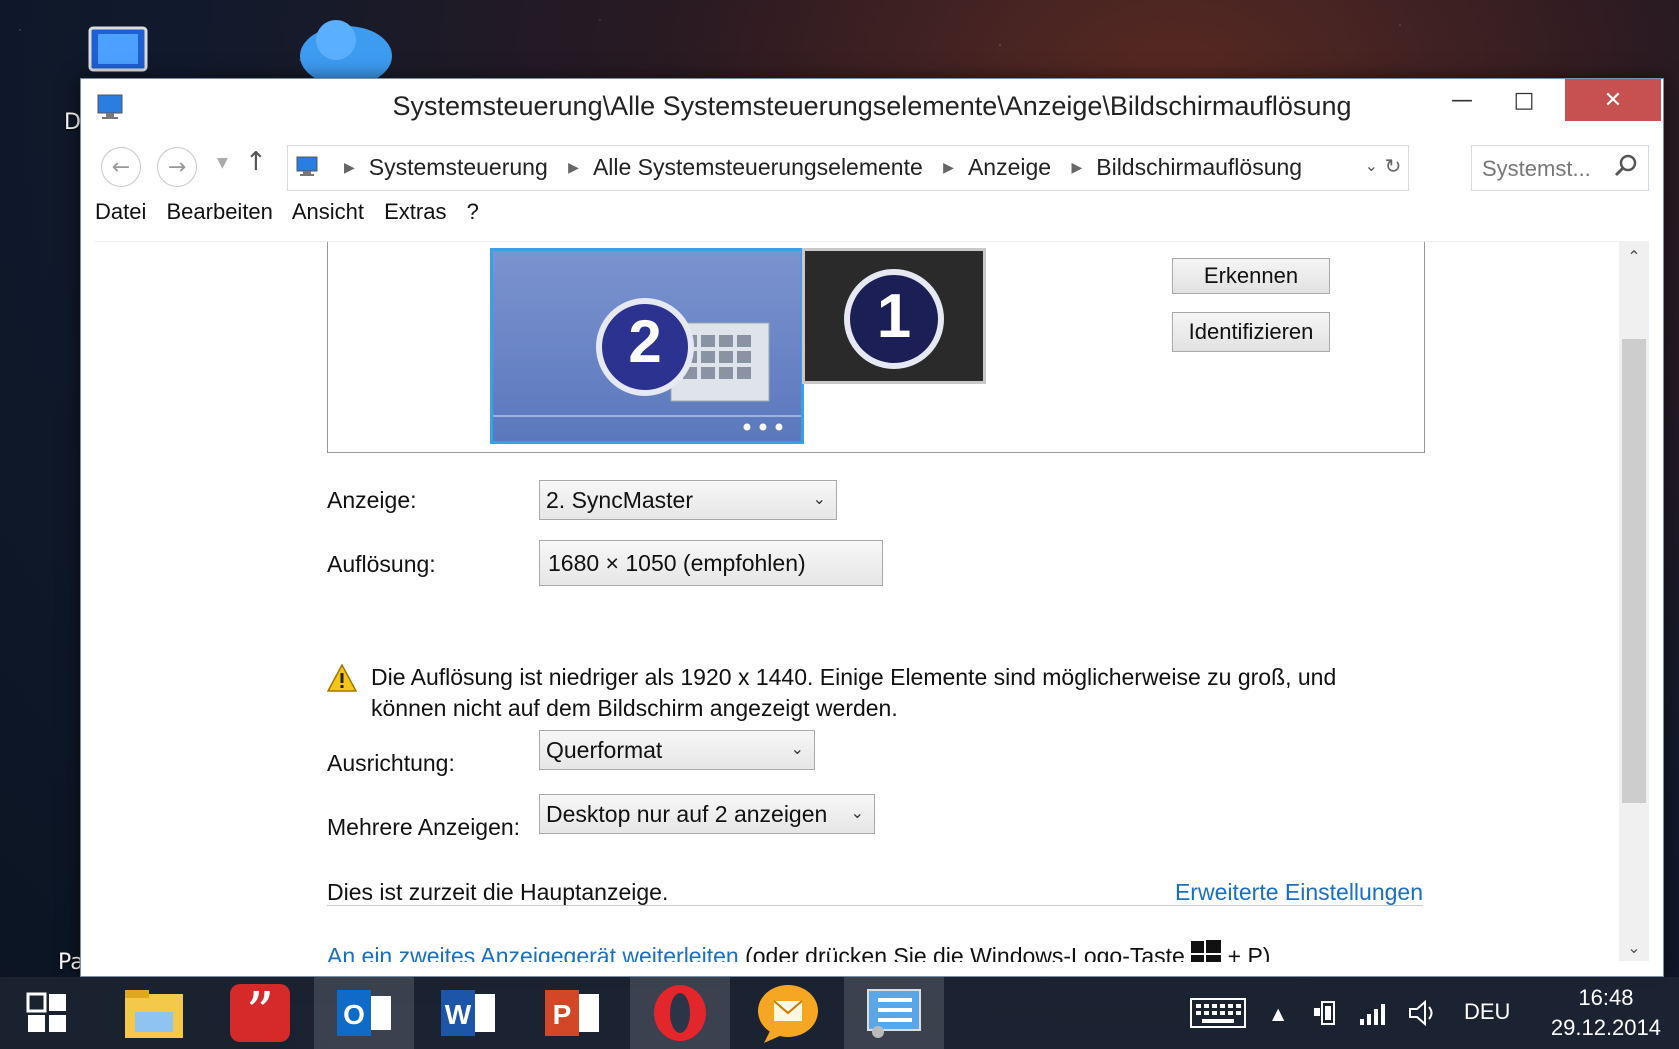 This screenshot has width=1679, height=1049. What do you see at coordinates (1299, 892) in the screenshot?
I see `advanced-settings-link: Erweiterte Einstellungen` at bounding box center [1299, 892].